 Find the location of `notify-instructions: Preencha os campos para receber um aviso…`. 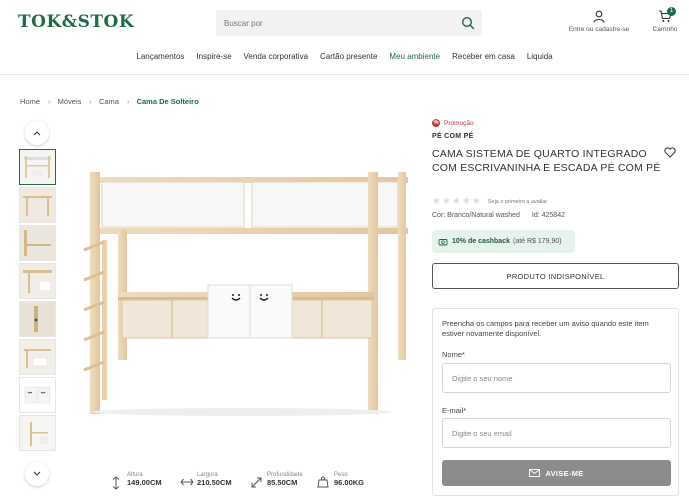

notify-instructions: Preencha os campos para receber um aviso… is located at coordinates (545, 328).